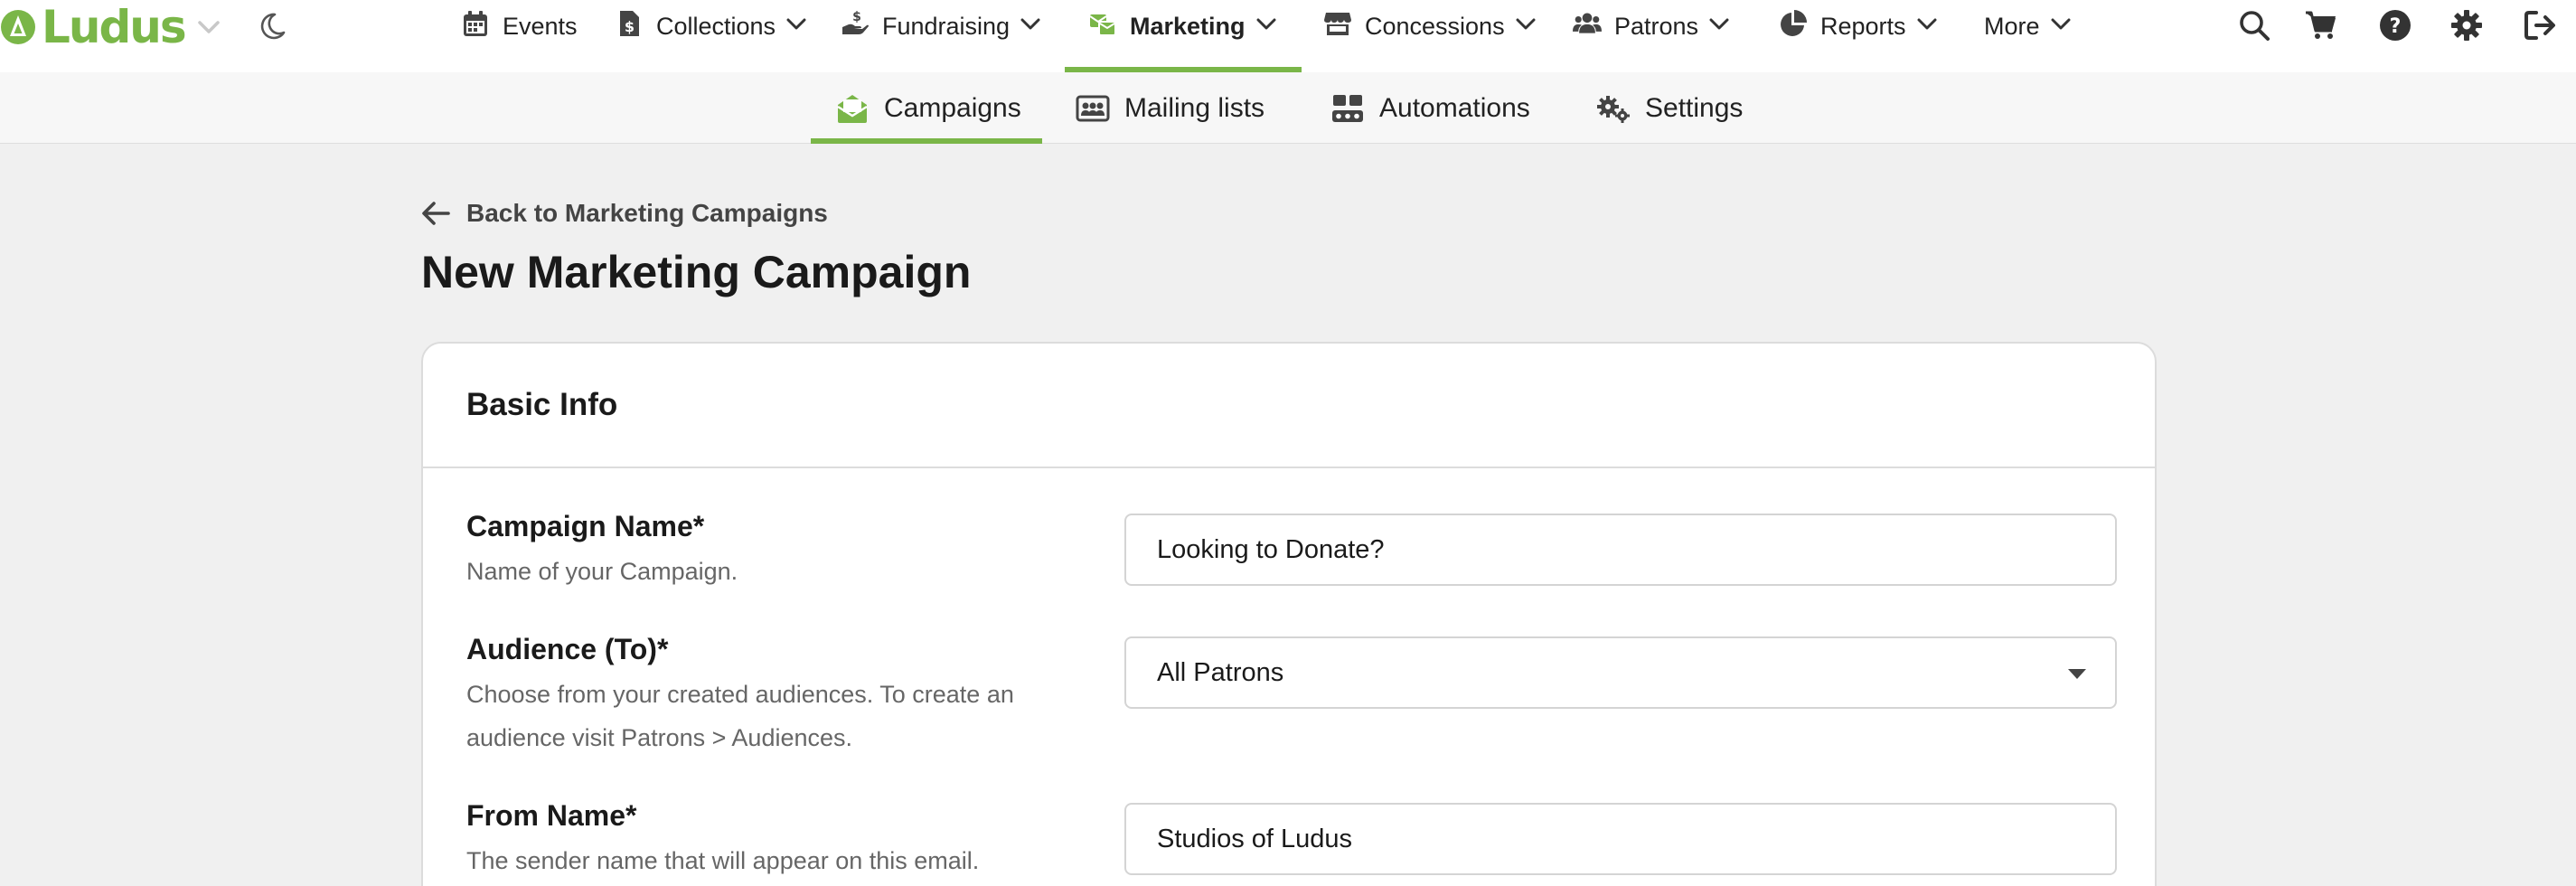 This screenshot has width=2576, height=886. Describe the element at coordinates (1694, 107) in the screenshot. I see `tab-settings-label: Settings` at that location.